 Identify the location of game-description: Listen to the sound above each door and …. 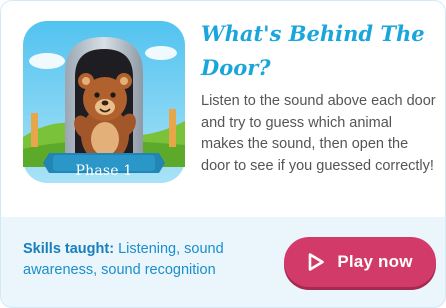
(318, 133).